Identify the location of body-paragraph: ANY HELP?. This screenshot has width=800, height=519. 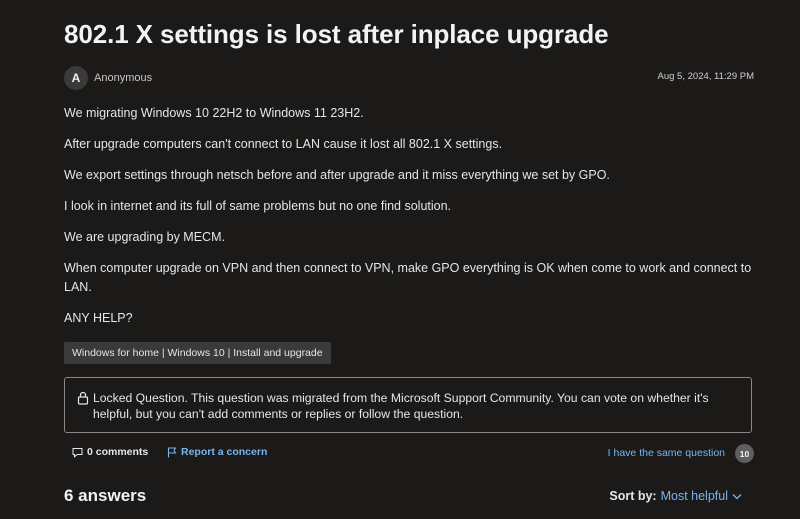
(98, 318).